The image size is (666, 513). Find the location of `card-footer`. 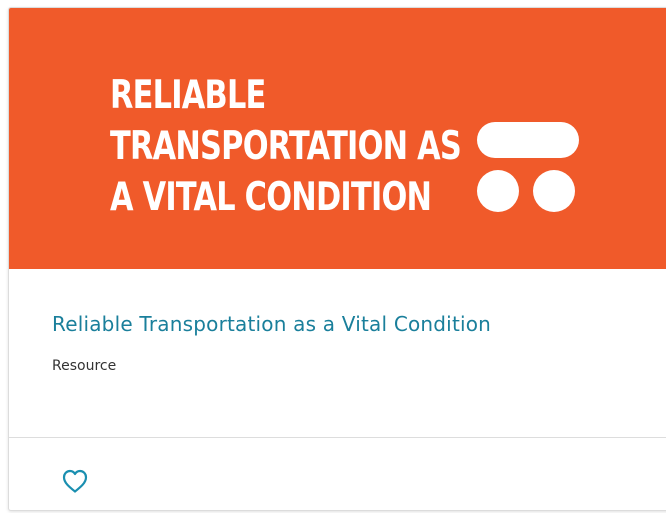

card-footer is located at coordinates (337, 474).